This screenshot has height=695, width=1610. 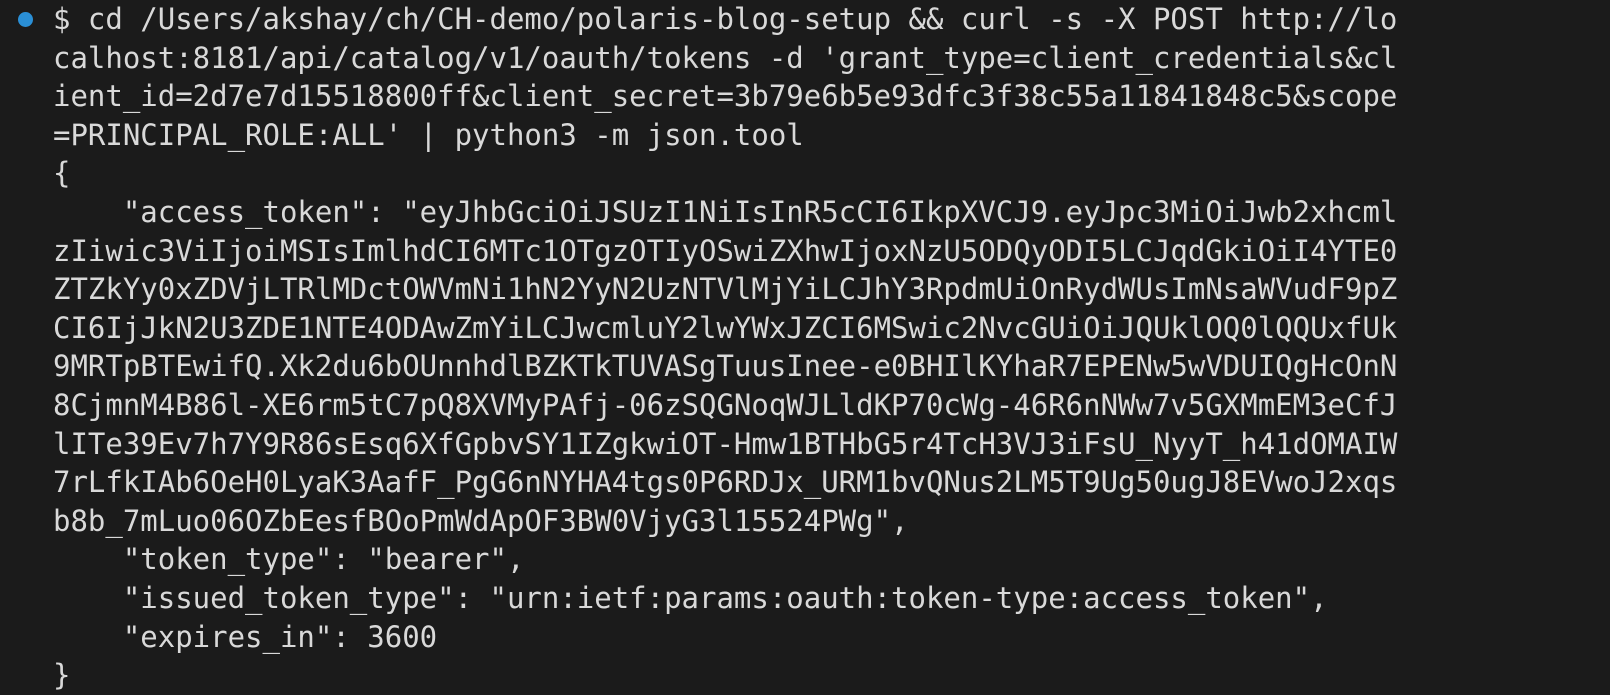 I want to click on output-line: }, so click(x=62, y=675).